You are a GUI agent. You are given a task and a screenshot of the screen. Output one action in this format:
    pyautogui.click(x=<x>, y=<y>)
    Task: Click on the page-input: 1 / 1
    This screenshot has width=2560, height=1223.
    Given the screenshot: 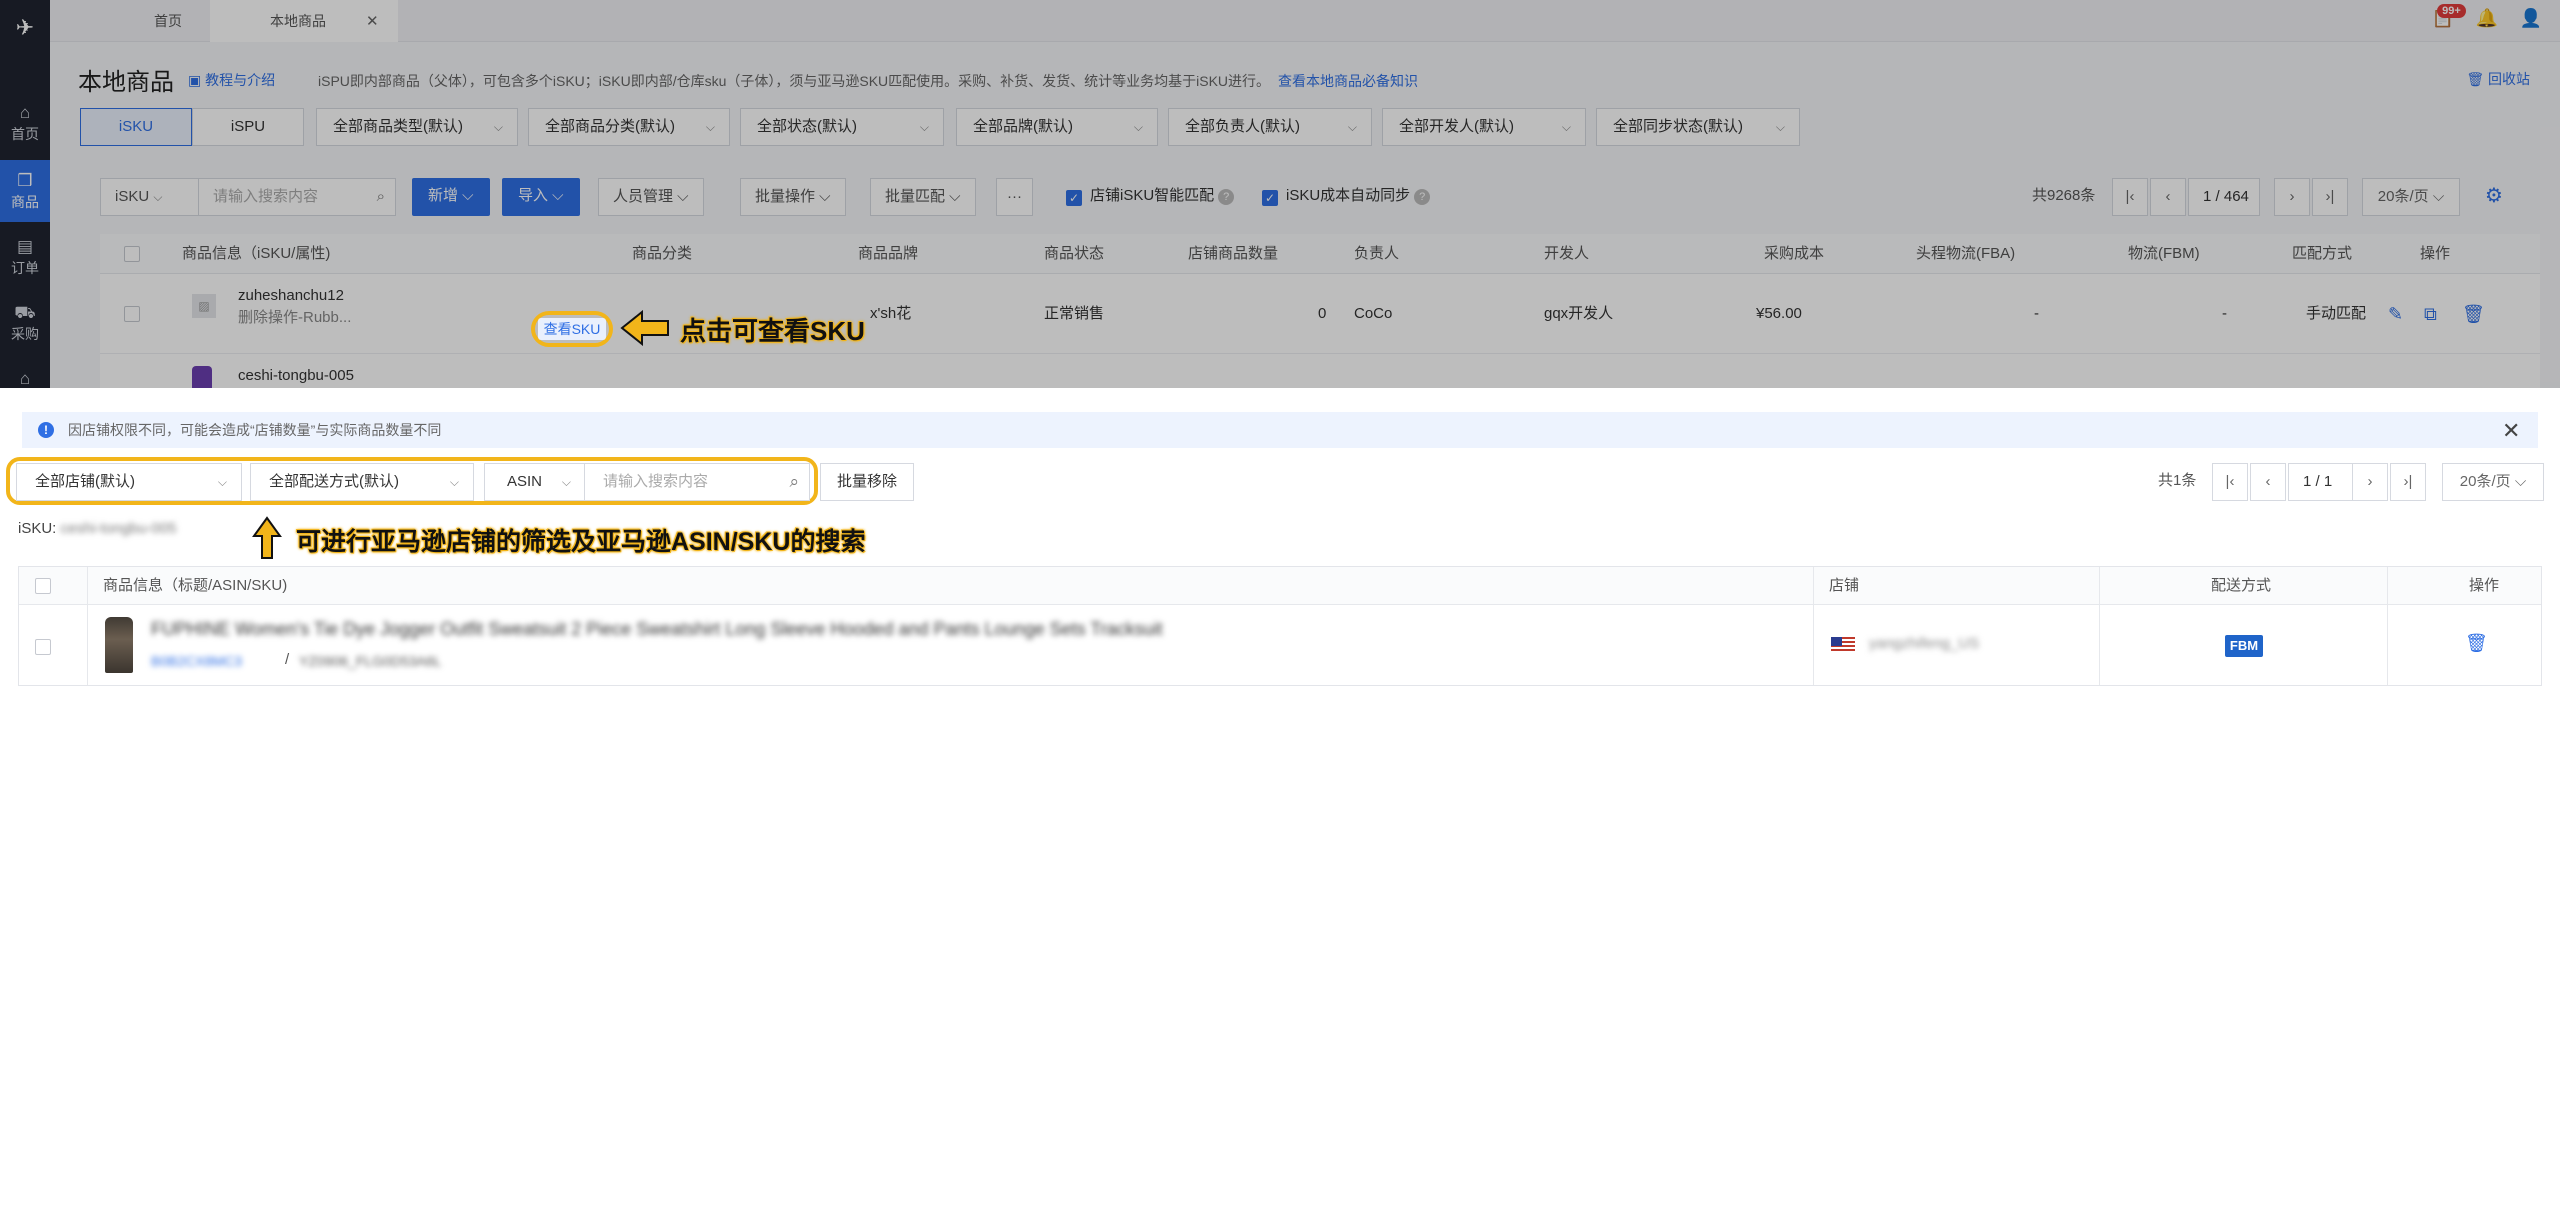 What is the action you would take?
    pyautogui.click(x=2324, y=482)
    